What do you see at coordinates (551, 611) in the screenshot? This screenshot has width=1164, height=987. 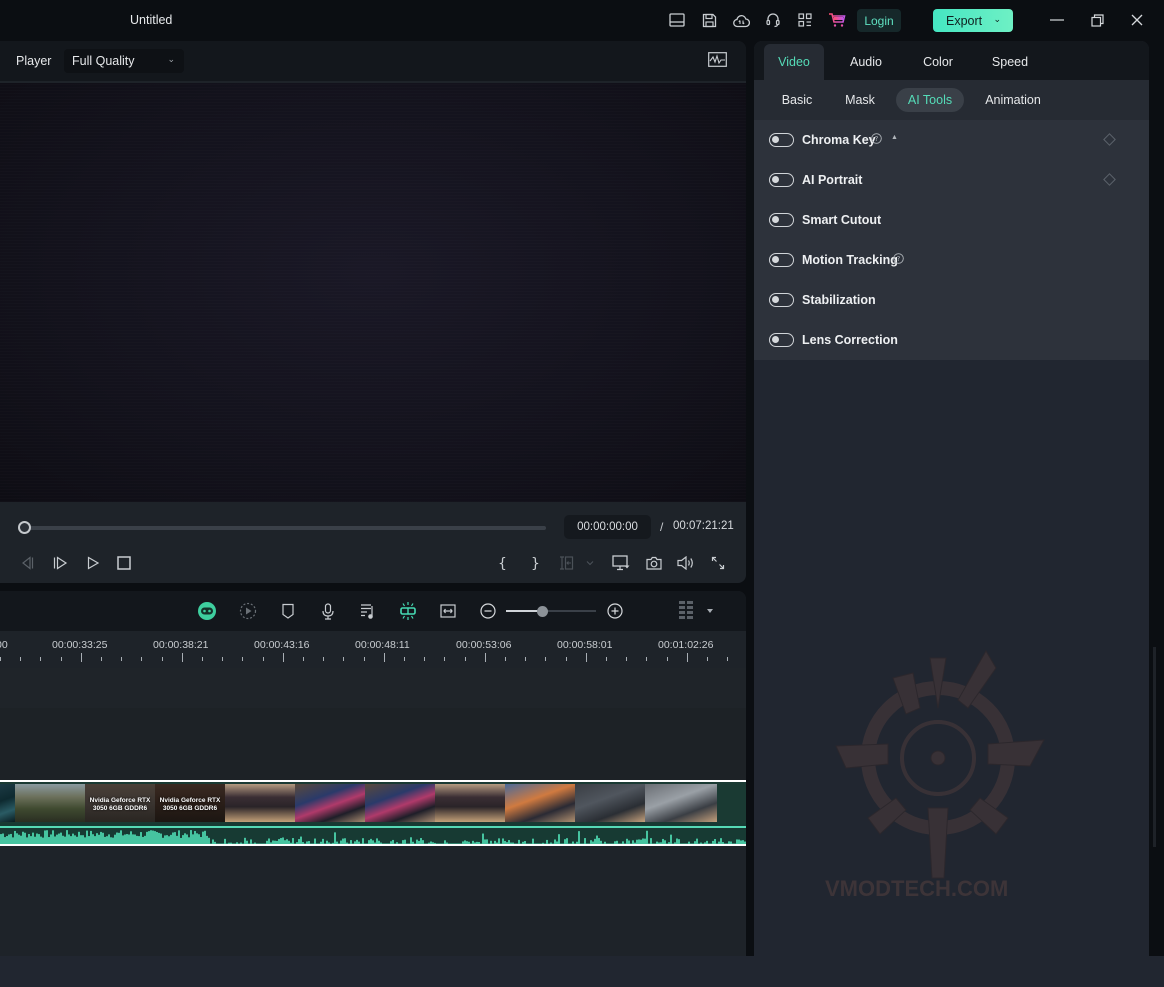 I see `timeline-zoom-slider` at bounding box center [551, 611].